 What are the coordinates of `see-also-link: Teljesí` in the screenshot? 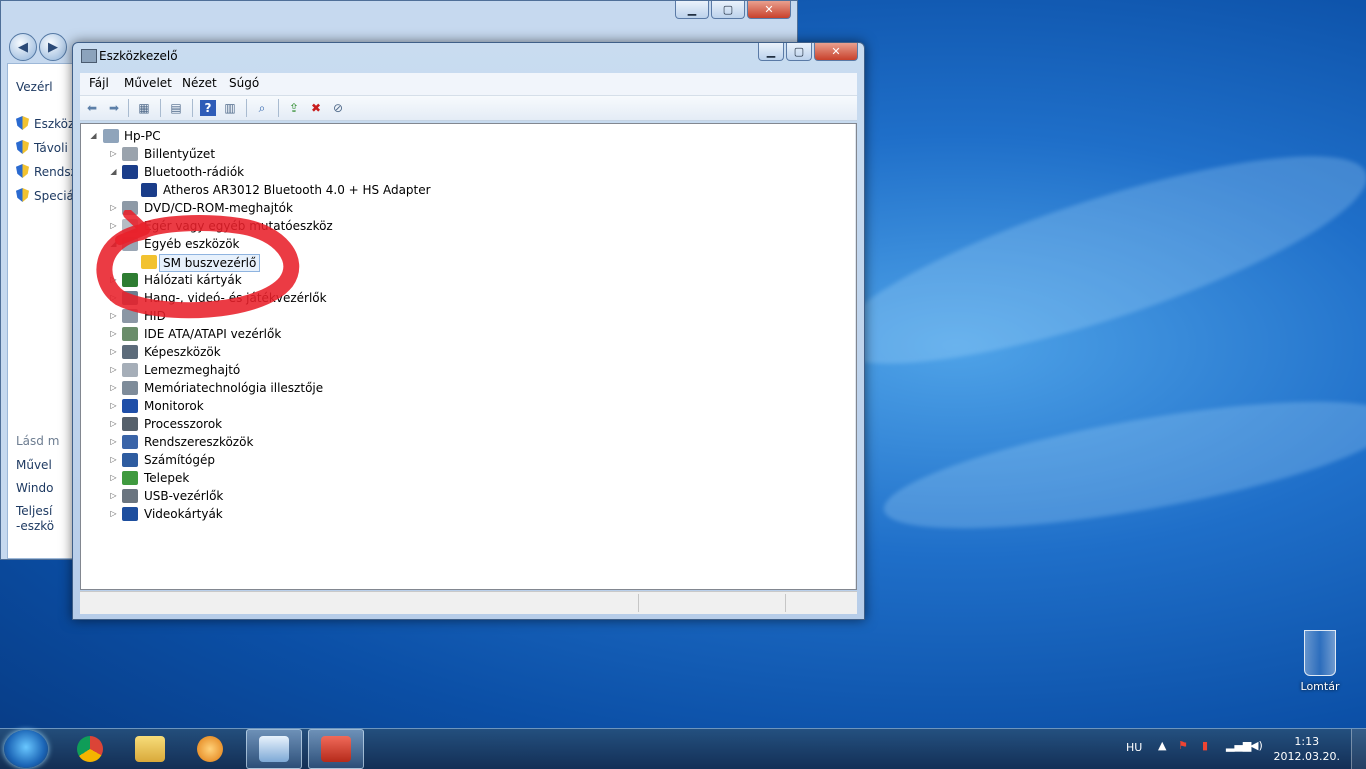 It's located at (34, 511).